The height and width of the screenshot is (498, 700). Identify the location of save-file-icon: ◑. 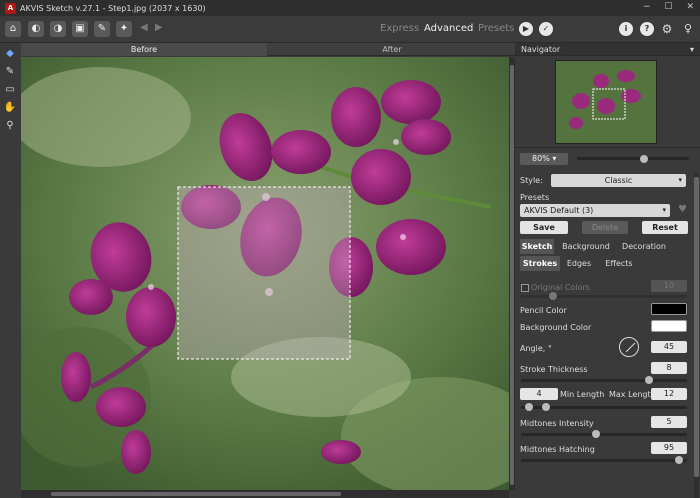
(58, 29).